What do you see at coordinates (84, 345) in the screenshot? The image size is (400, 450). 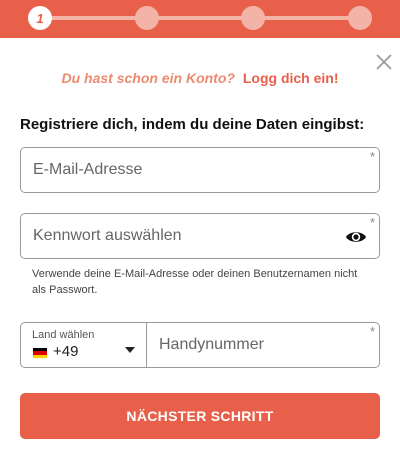 I see `country-select: Land wählen +49` at bounding box center [84, 345].